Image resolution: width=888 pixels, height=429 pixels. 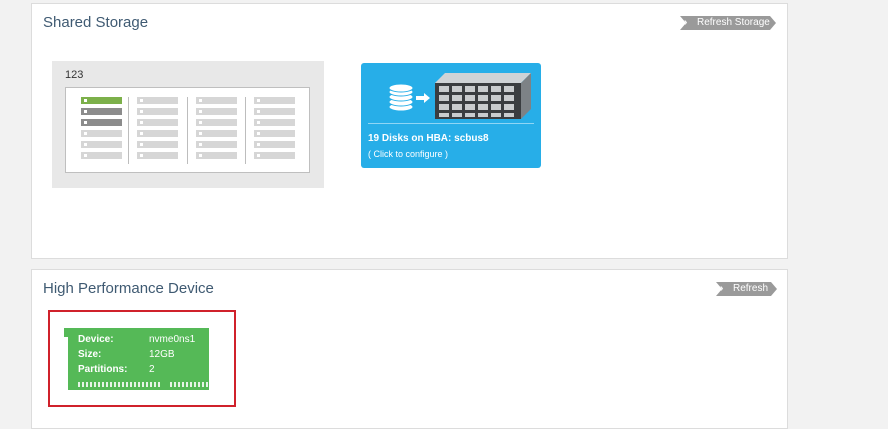 What do you see at coordinates (408, 154) in the screenshot?
I see `hba-configure-hint: ( Click to configure )` at bounding box center [408, 154].